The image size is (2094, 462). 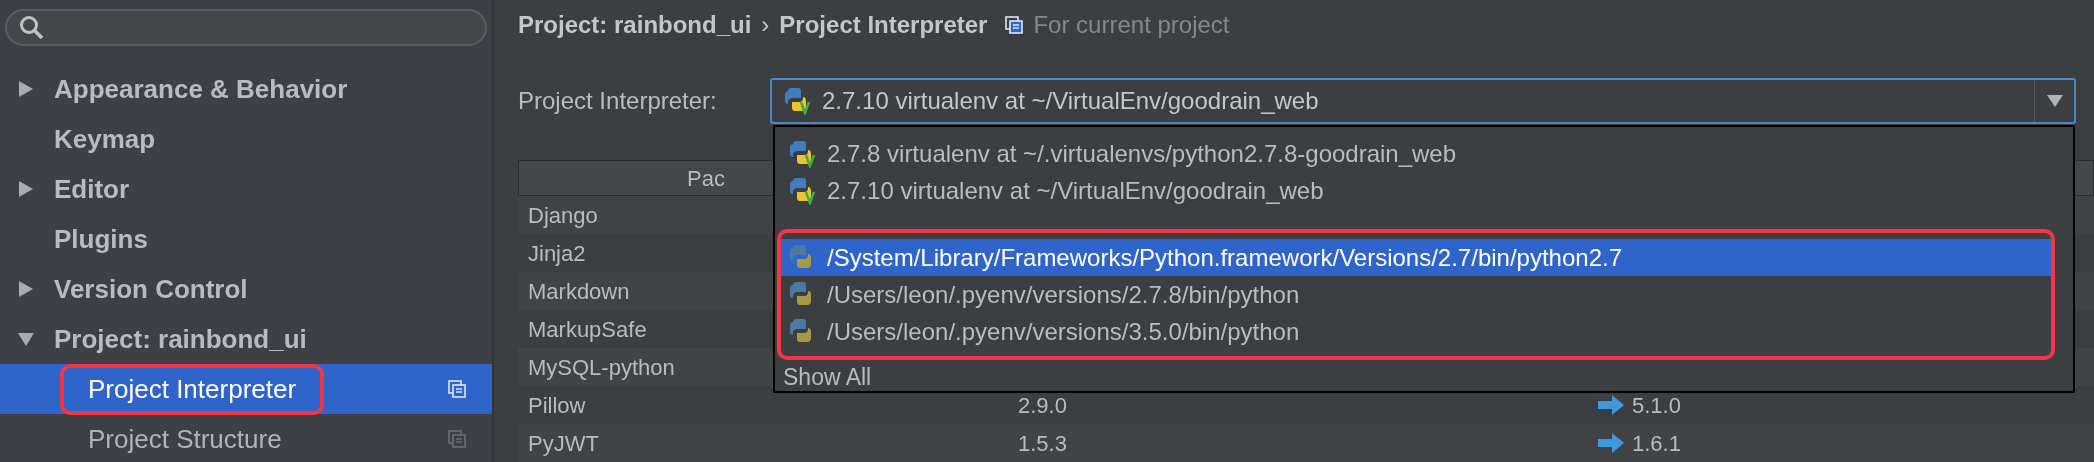 What do you see at coordinates (2054, 101) in the screenshot?
I see `dropdown-arrow-icon` at bounding box center [2054, 101].